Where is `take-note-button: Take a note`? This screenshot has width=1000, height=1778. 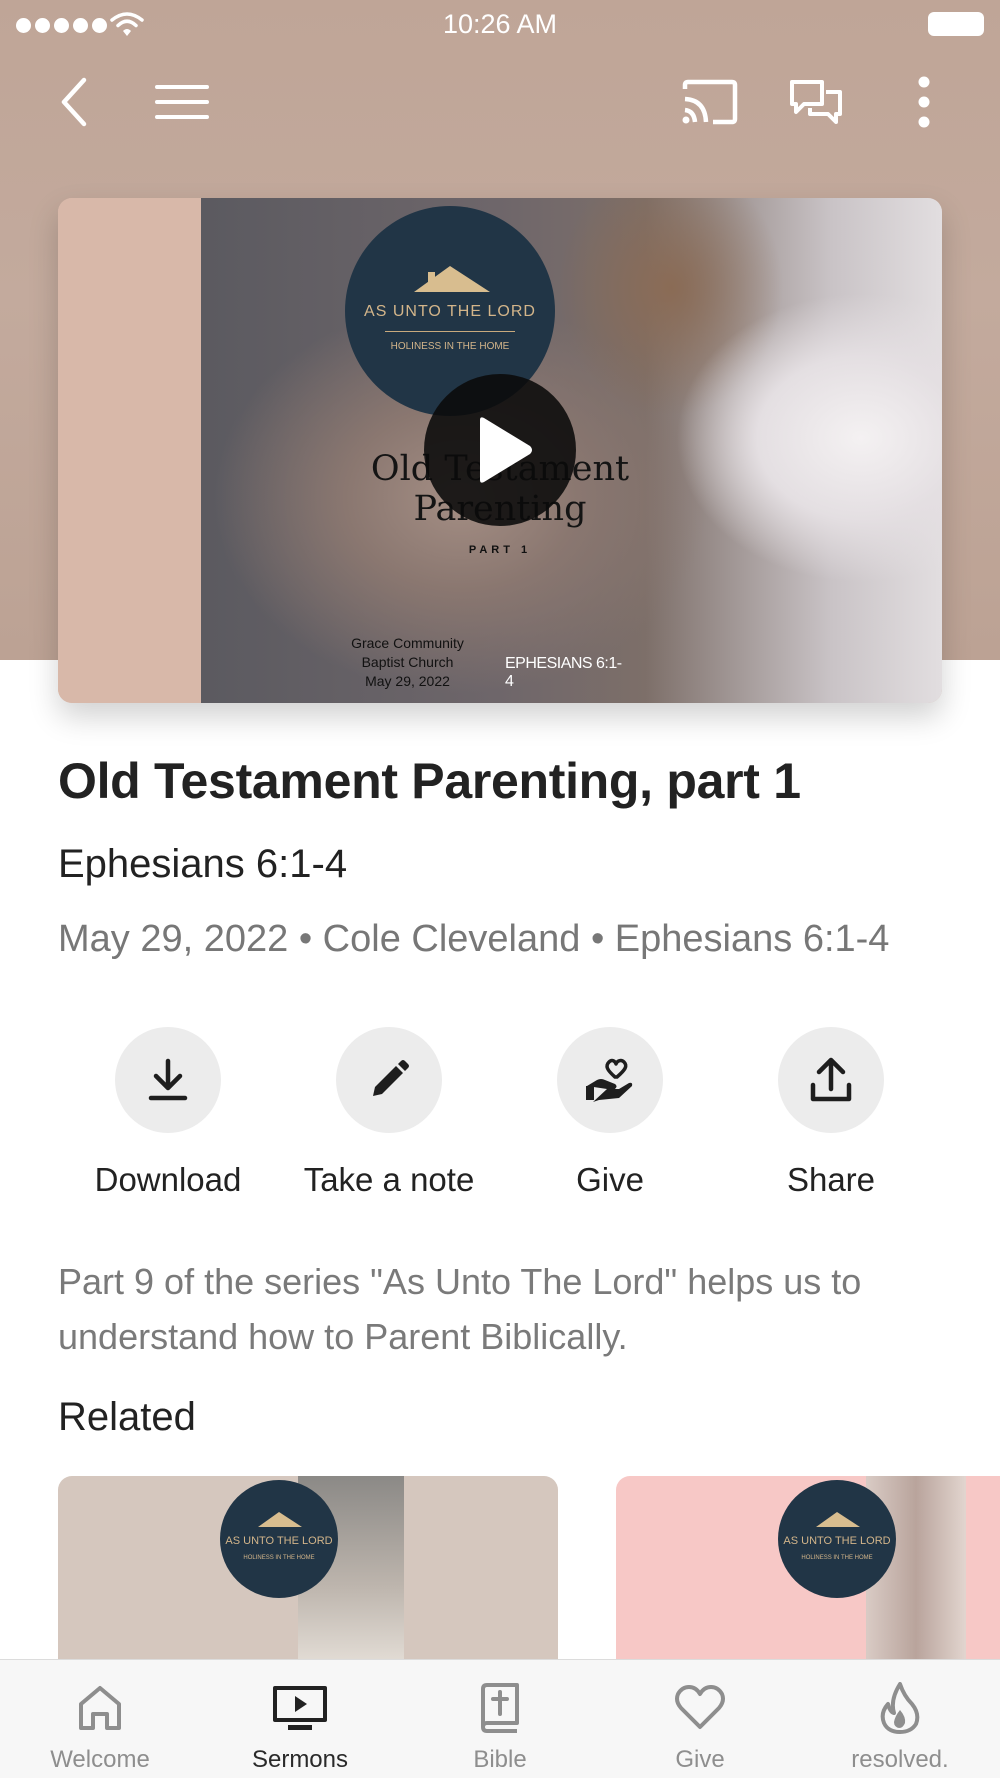 take-note-button: Take a note is located at coordinates (389, 1113).